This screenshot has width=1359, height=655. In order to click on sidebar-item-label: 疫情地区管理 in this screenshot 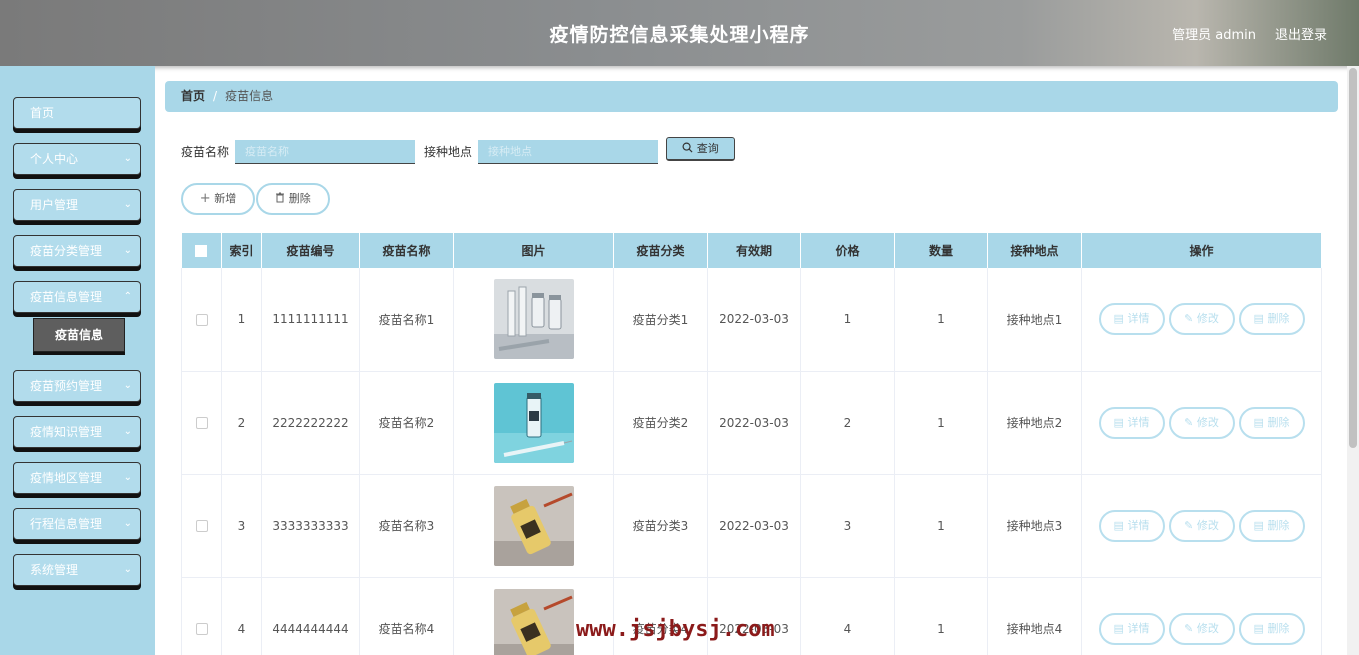, I will do `click(66, 478)`.